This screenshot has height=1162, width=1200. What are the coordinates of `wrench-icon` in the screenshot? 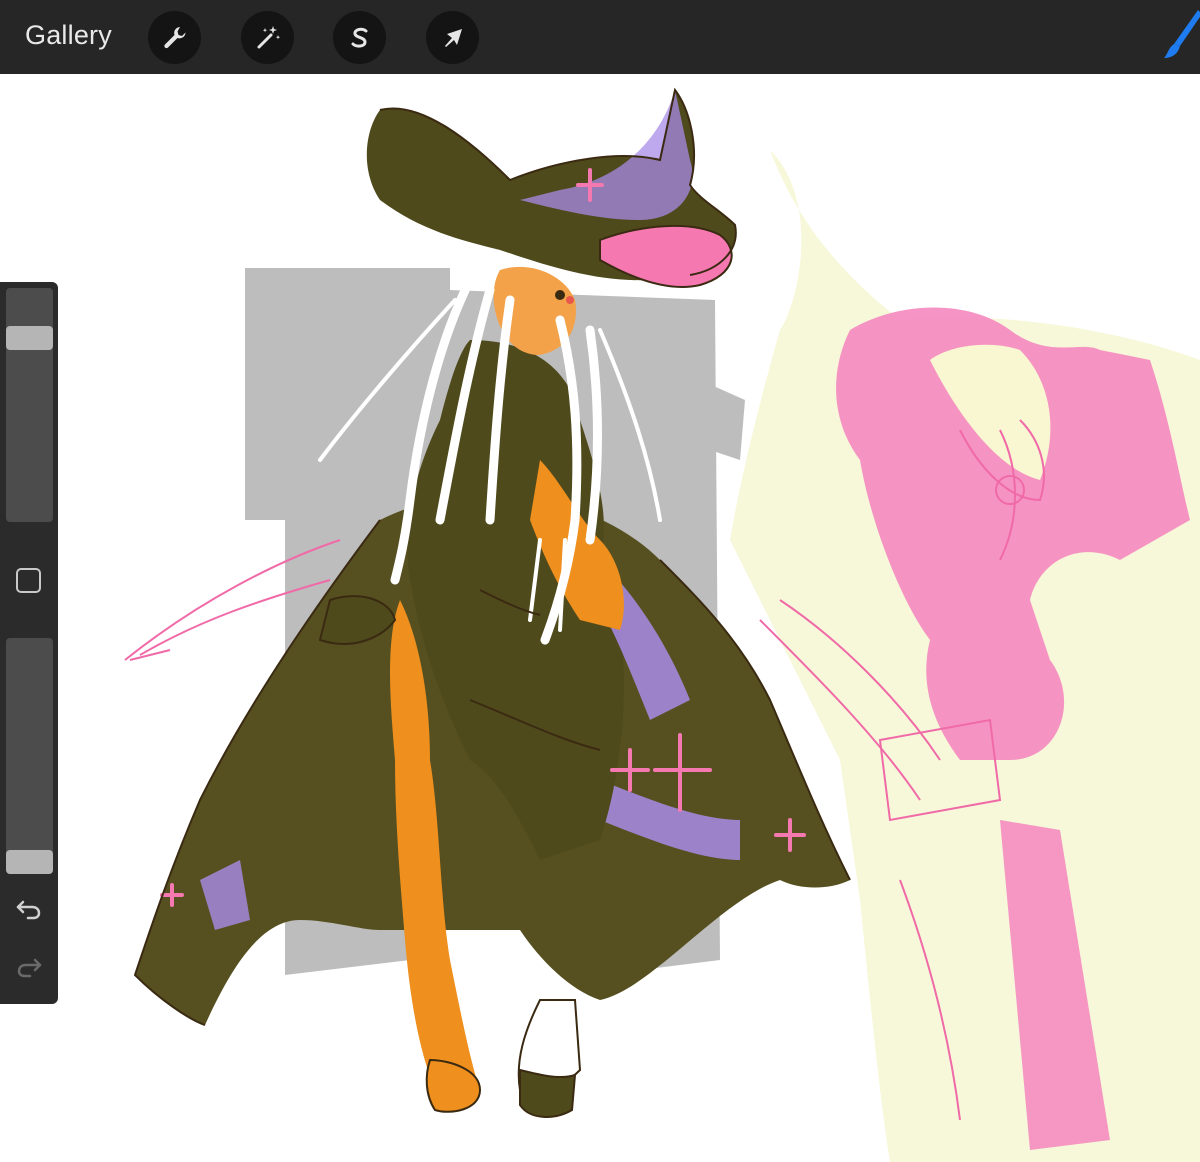 It's located at (174, 37).